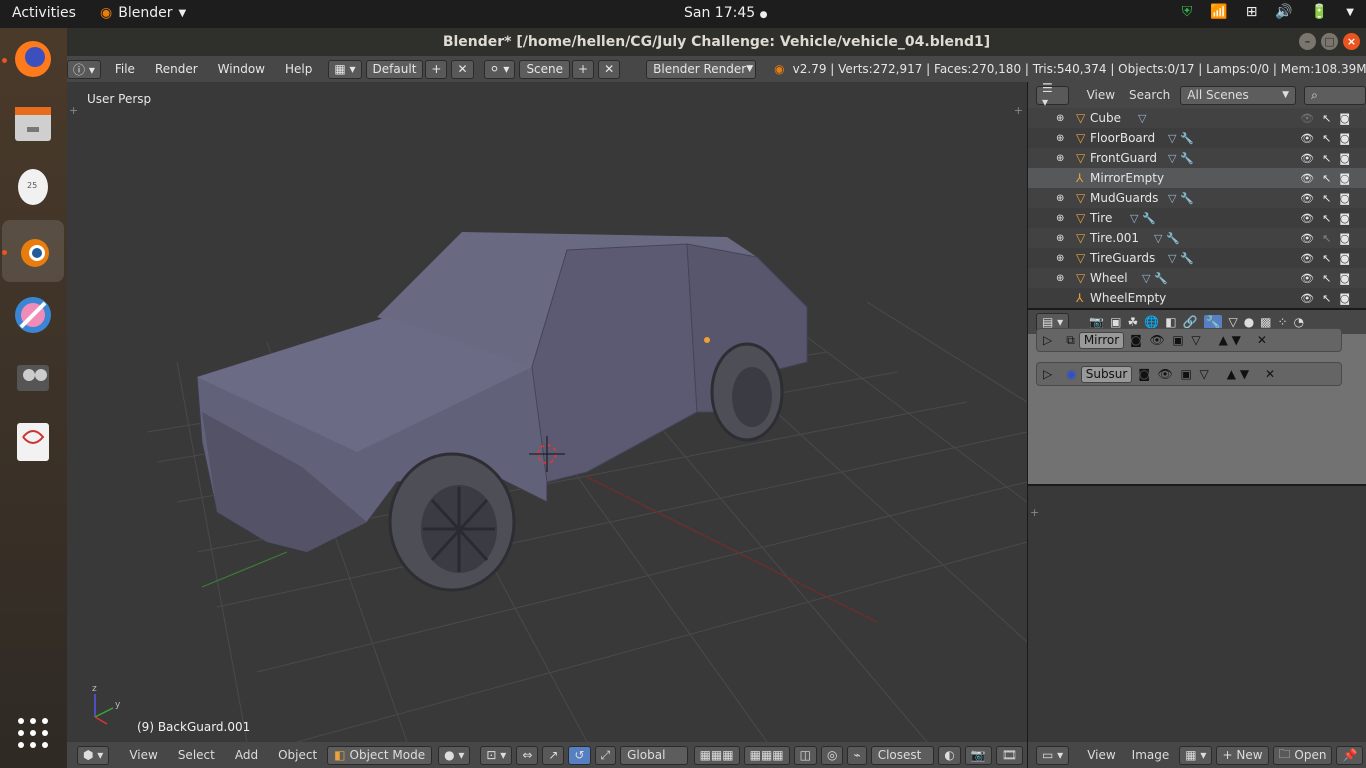  I want to click on outliner-item-cube: ⊕ ▽ Cube ▽ 👁 ↖ ◙, so click(1197, 118).